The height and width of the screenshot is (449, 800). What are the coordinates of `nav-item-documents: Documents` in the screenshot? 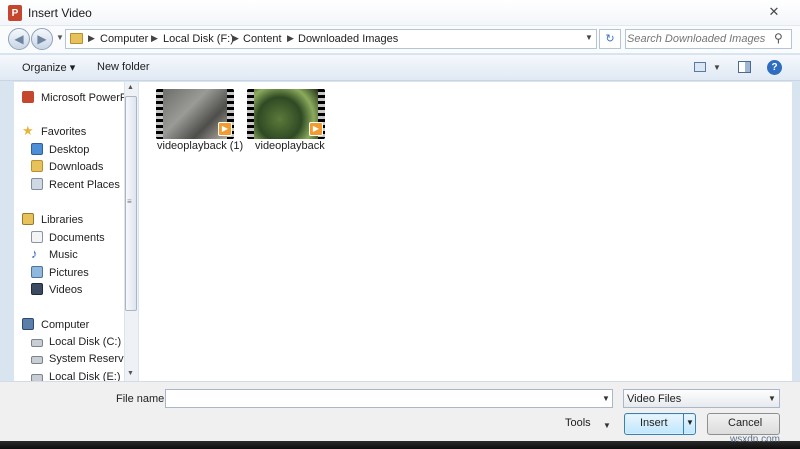 It's located at (77, 238).